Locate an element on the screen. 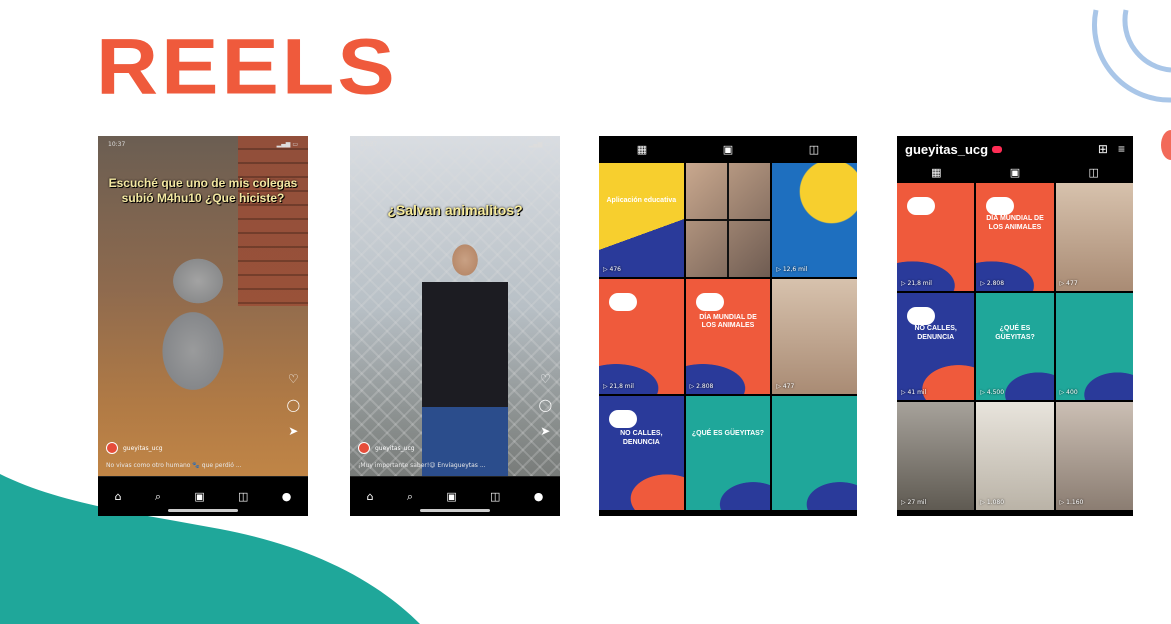 The width and height of the screenshot is (1171, 624). grid-tile: ¿QUÉ ES GÜEYITAS? is located at coordinates (728, 452).